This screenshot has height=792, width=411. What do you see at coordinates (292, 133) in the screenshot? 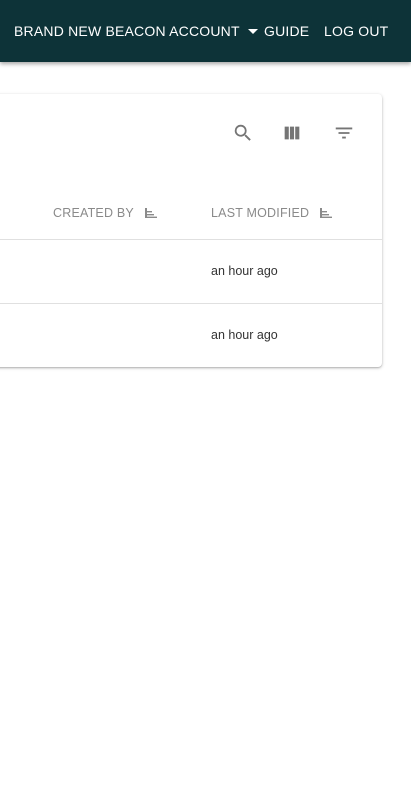
I see `view-columns-icon` at bounding box center [292, 133].